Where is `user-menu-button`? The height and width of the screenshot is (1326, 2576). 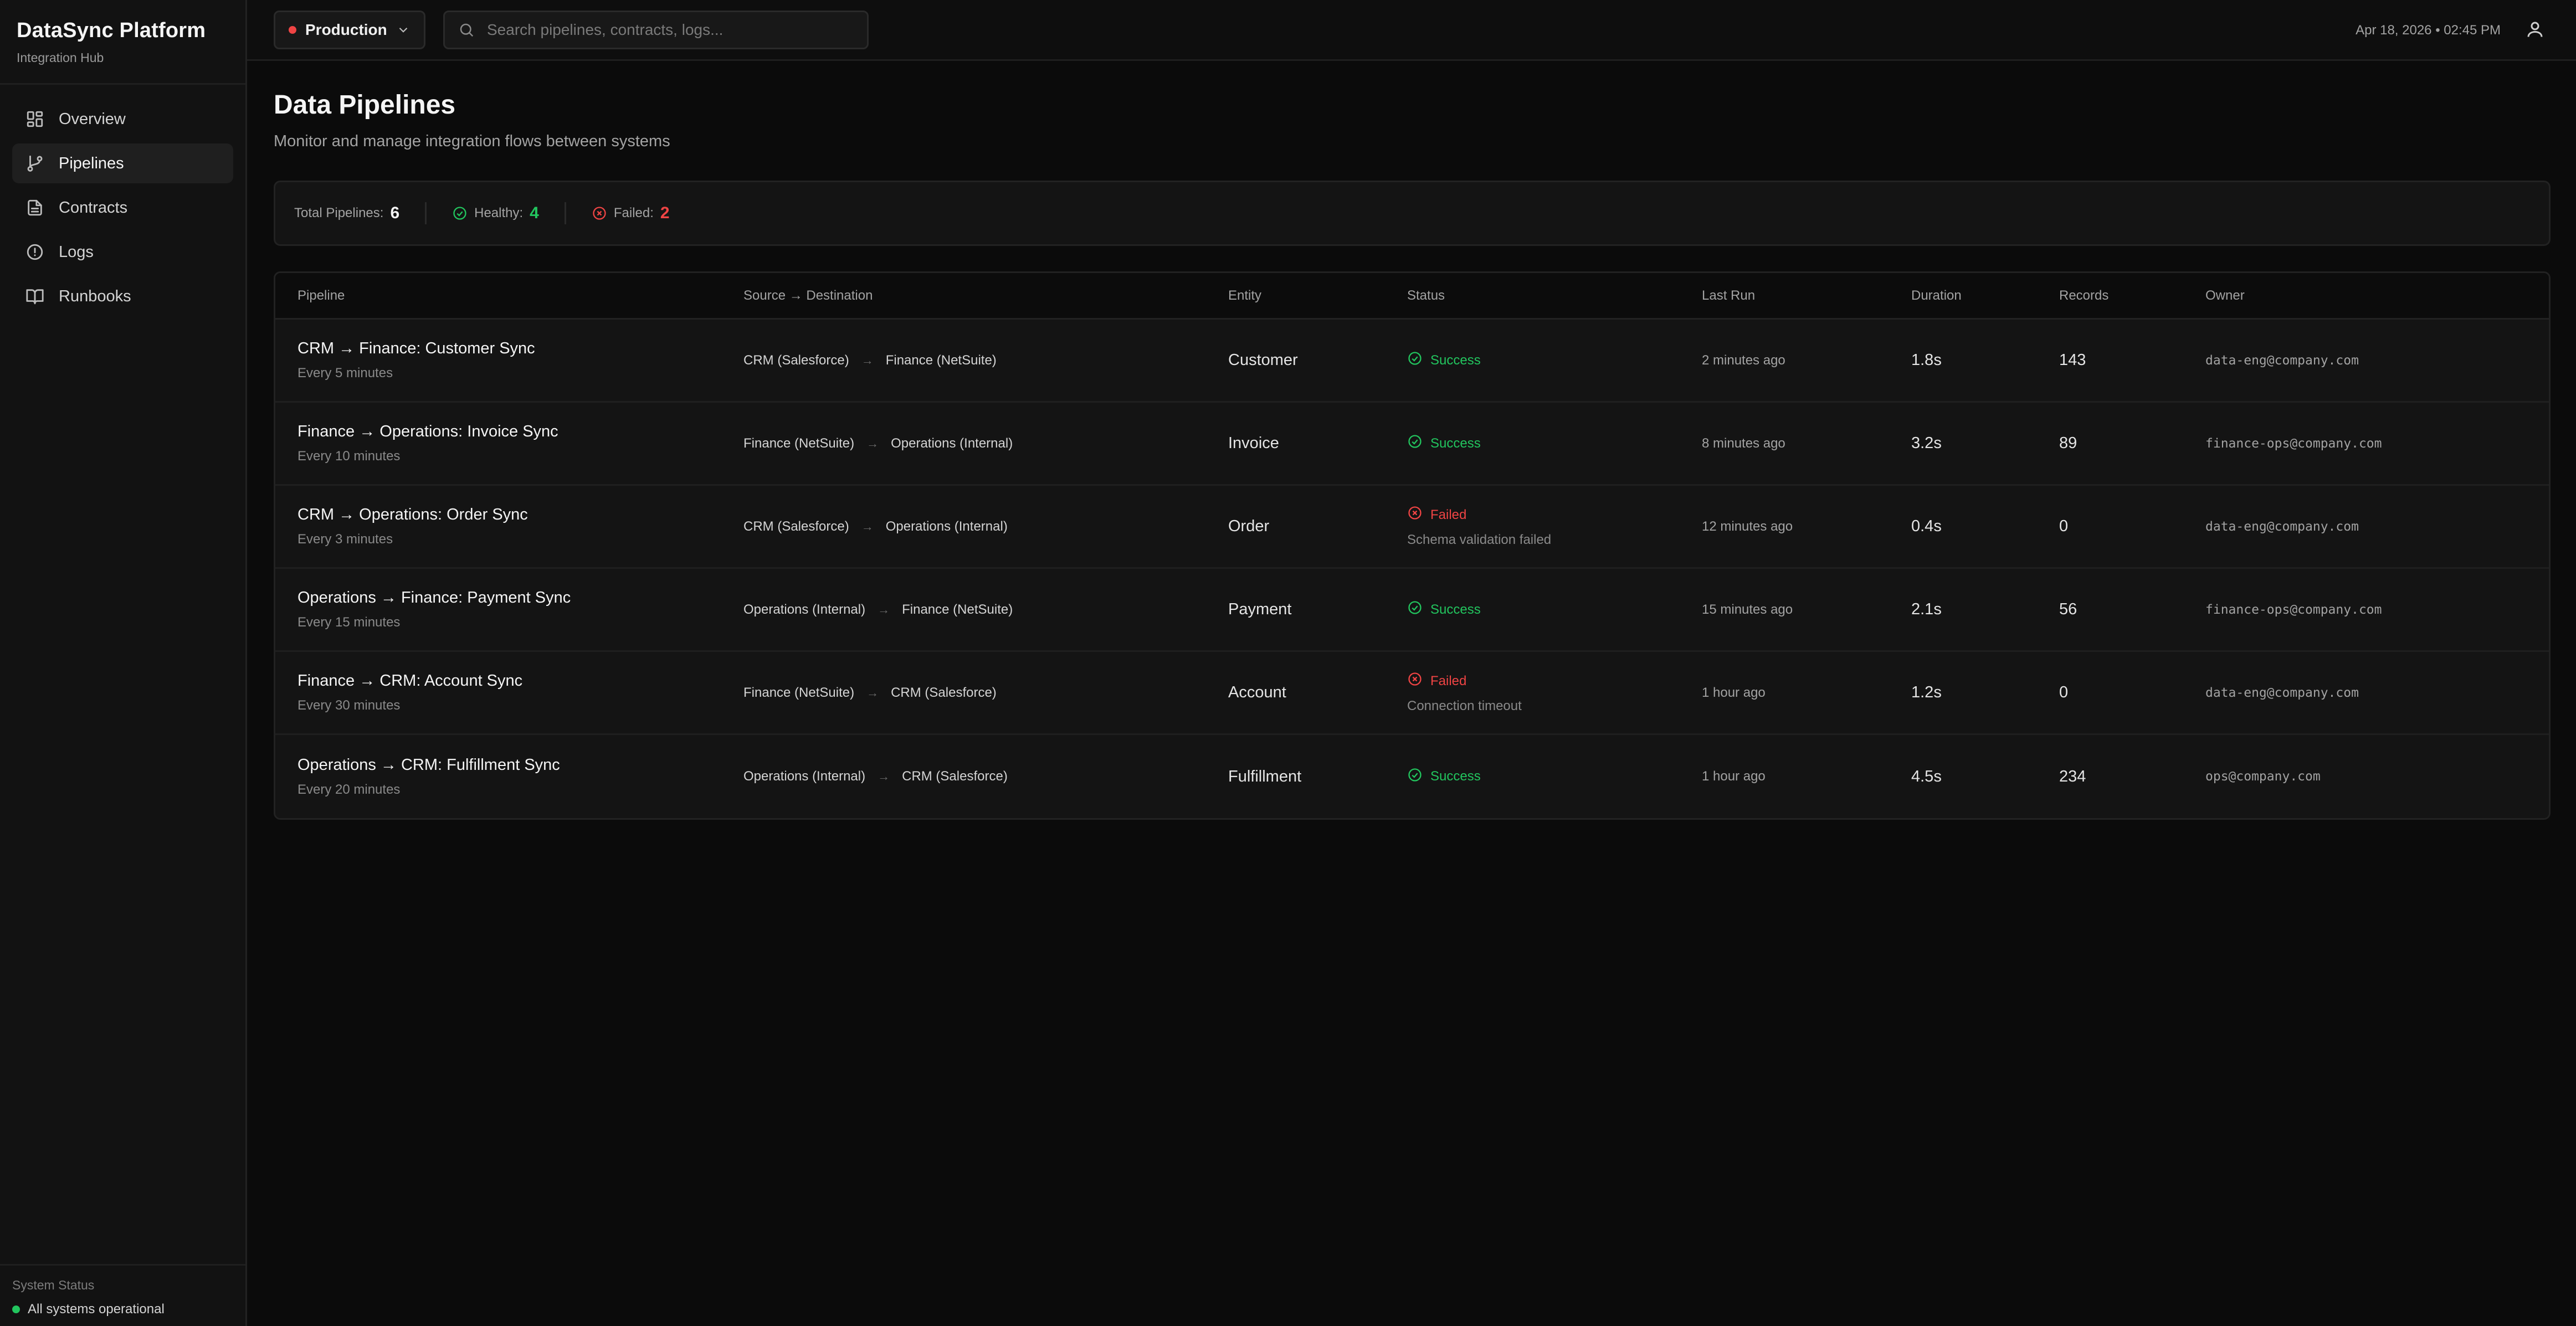
user-menu-button is located at coordinates (2535, 31).